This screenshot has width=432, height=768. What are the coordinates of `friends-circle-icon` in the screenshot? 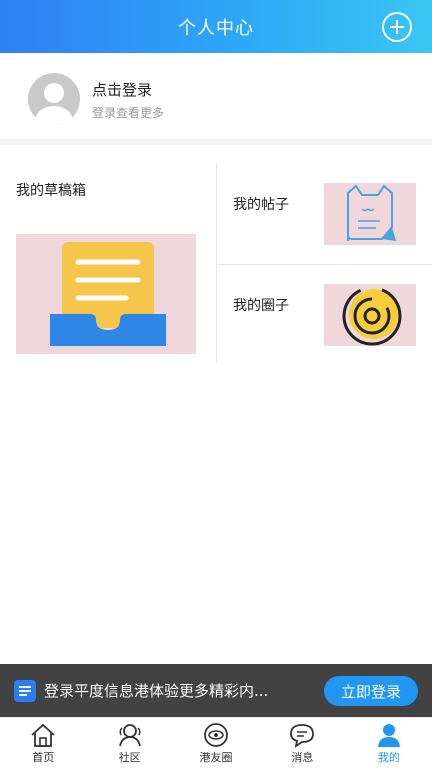 It's located at (216, 735).